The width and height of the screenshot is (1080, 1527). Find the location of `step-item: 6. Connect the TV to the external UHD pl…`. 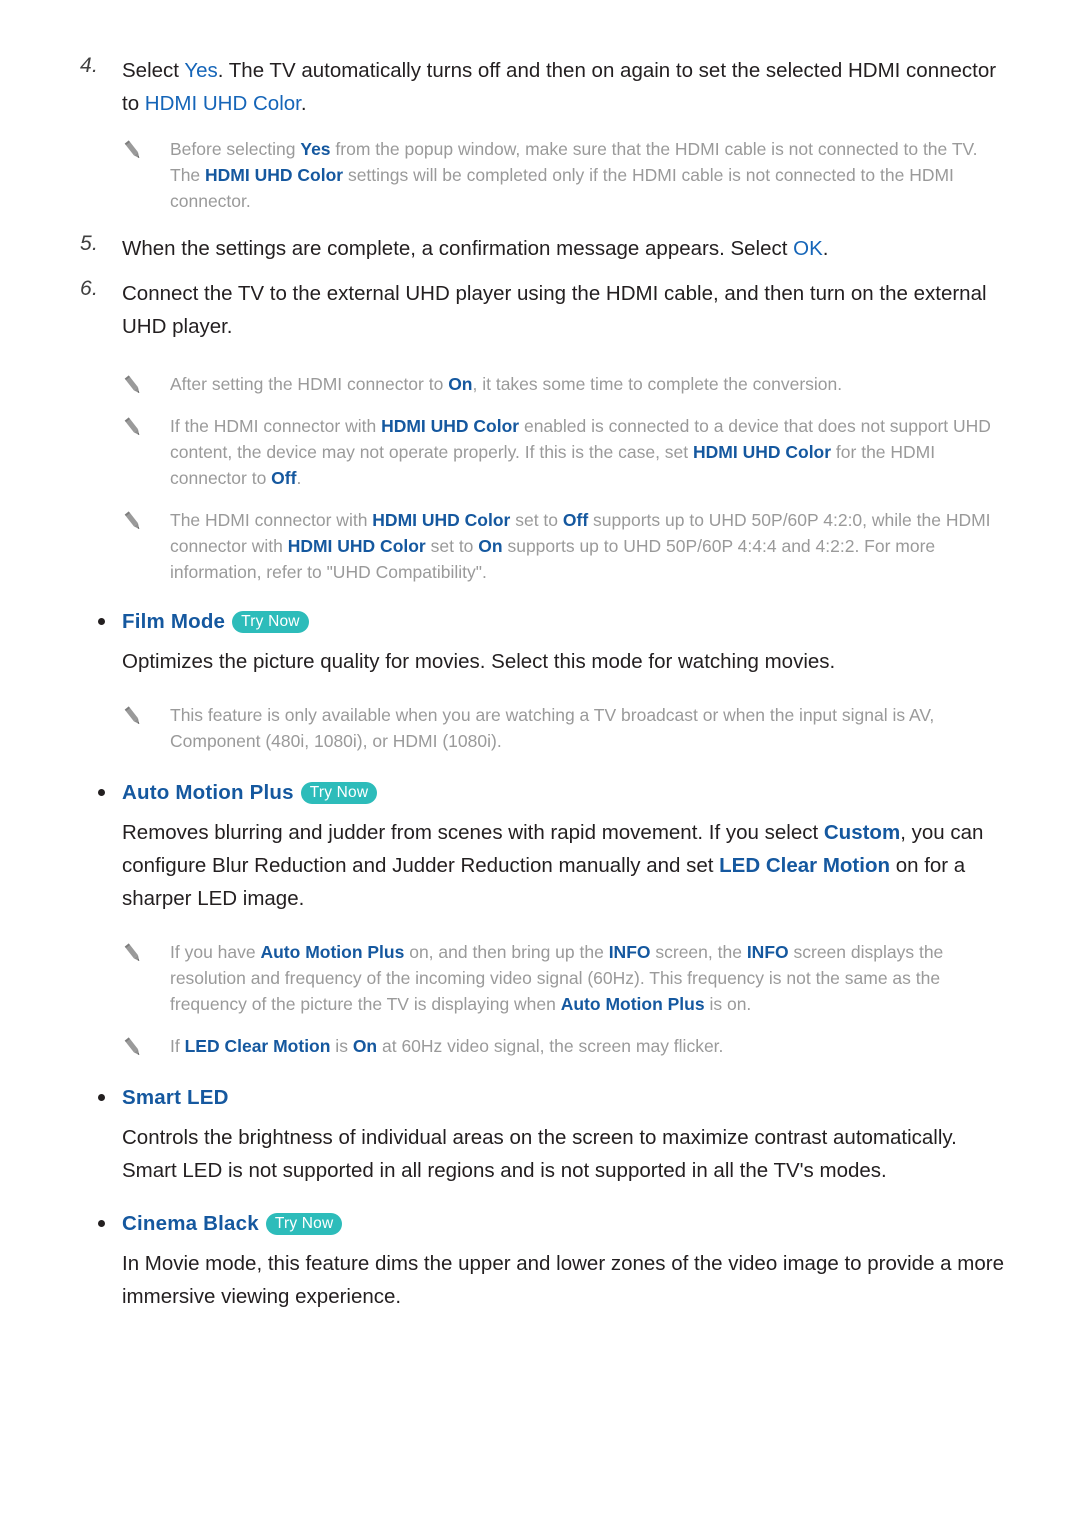

step-item: 6. Connect the TV to the external UHD pl… is located at coordinates (540, 310).